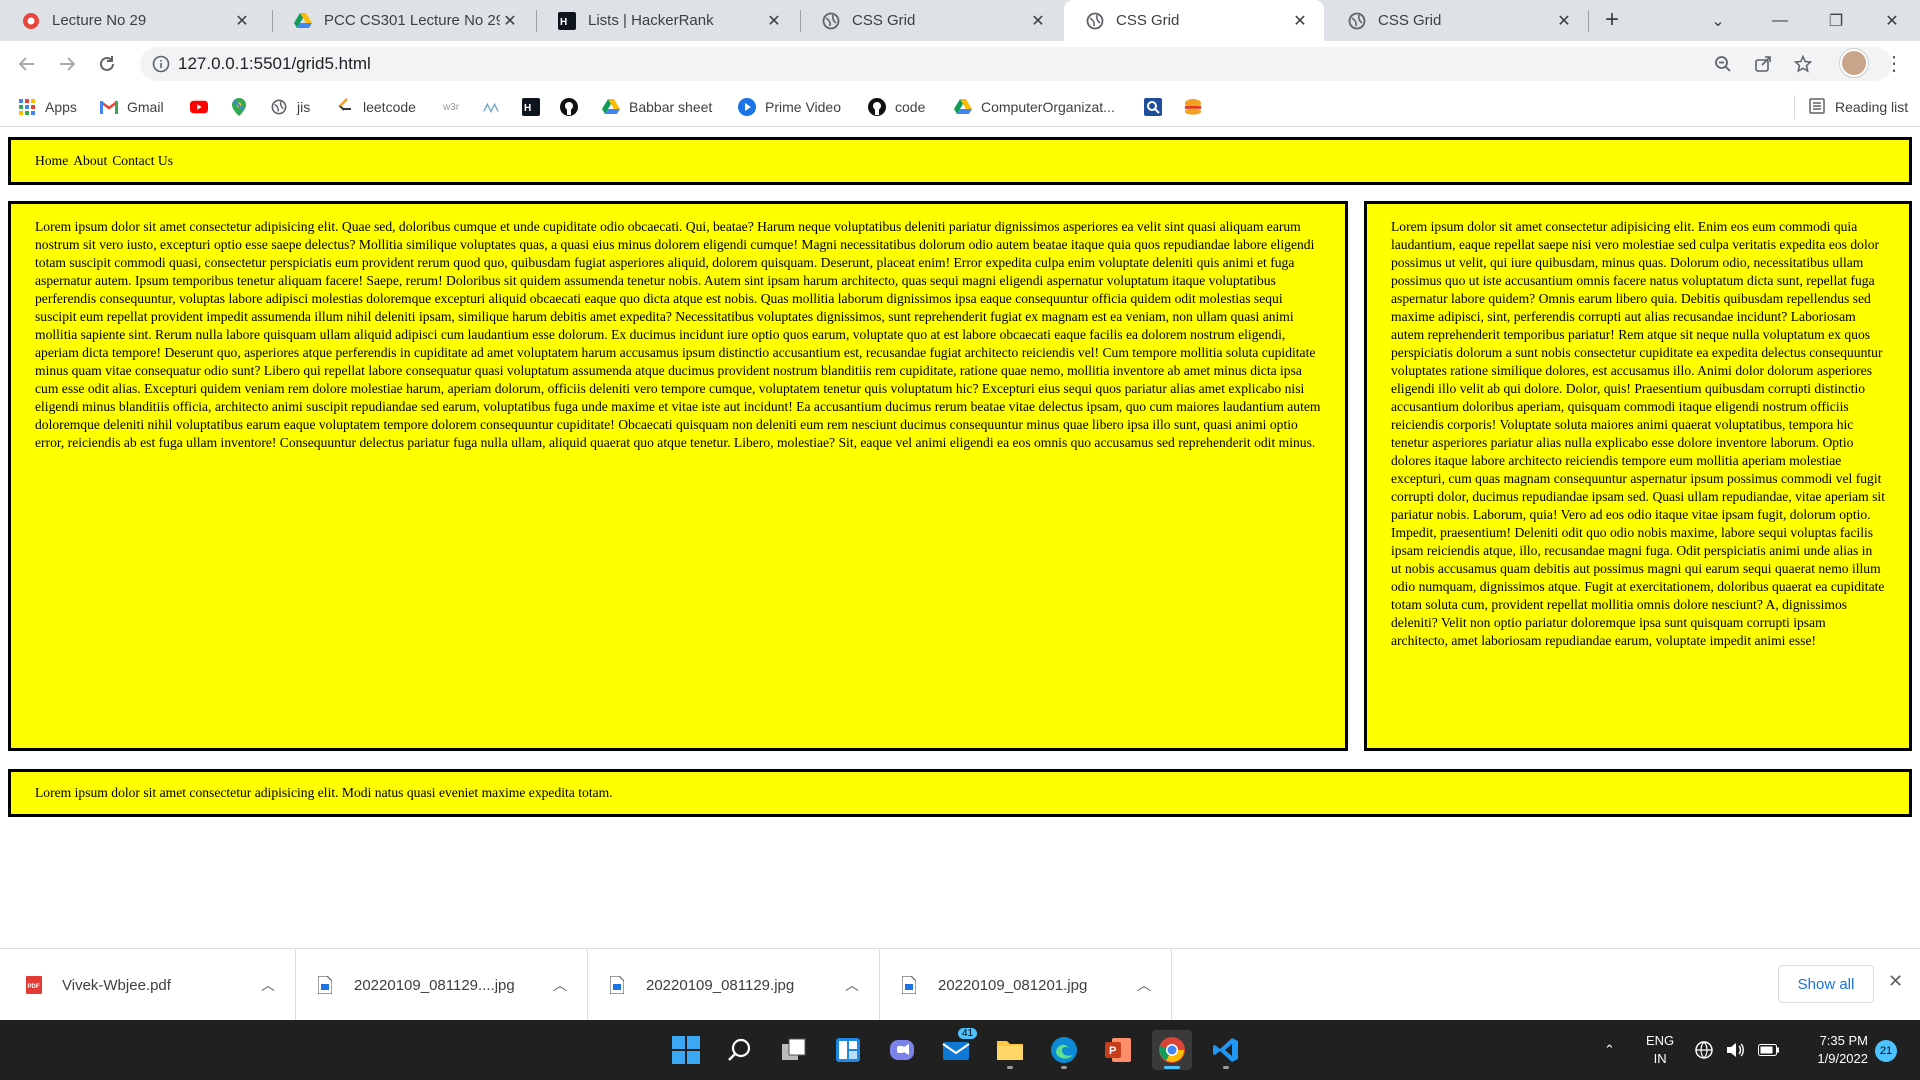 Image resolution: width=1920 pixels, height=1080 pixels. Describe the element at coordinates (1157, 107) in the screenshot. I see `bookmark-search-app` at that location.